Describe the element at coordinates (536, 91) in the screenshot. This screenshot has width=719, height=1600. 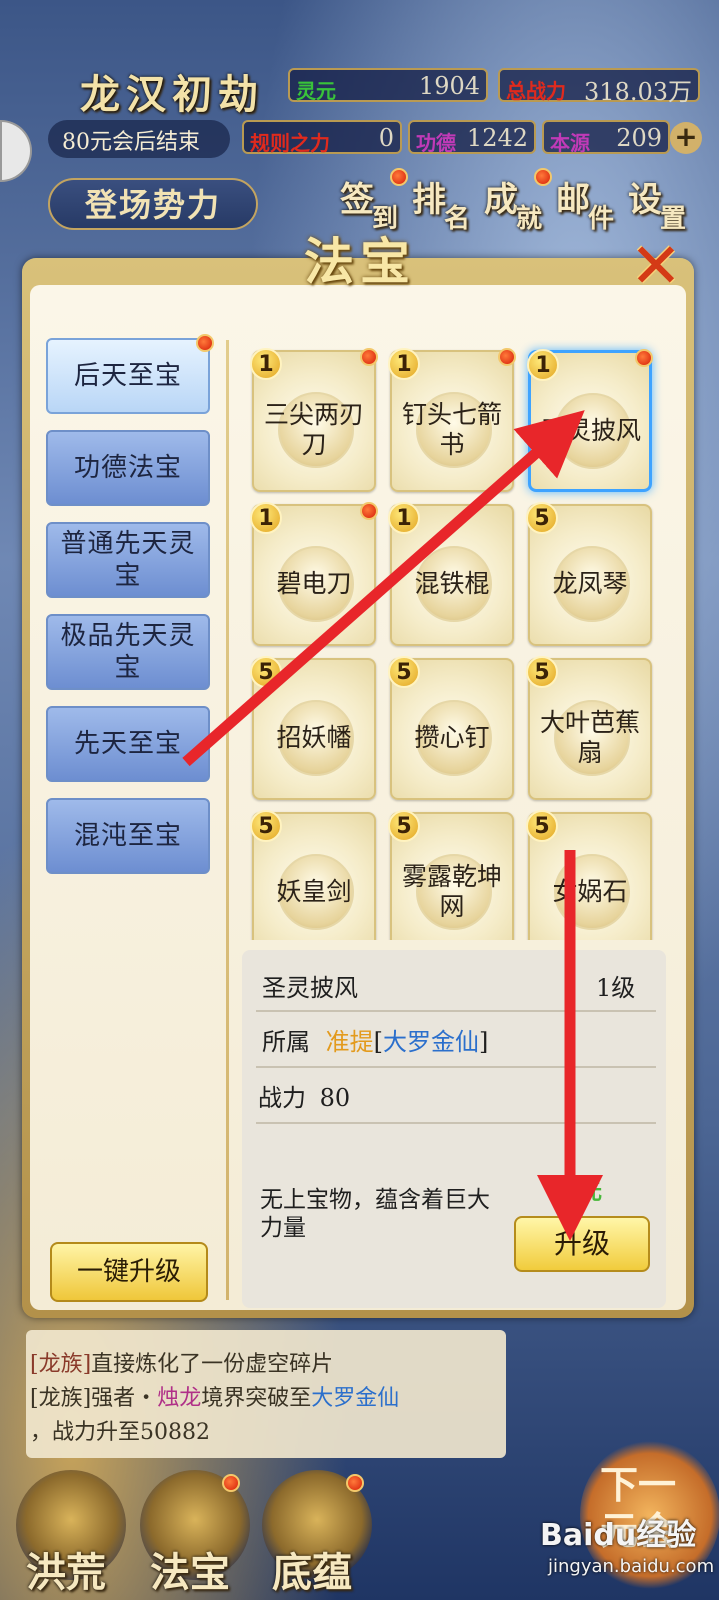
I see `stat-label: 总战力` at that location.